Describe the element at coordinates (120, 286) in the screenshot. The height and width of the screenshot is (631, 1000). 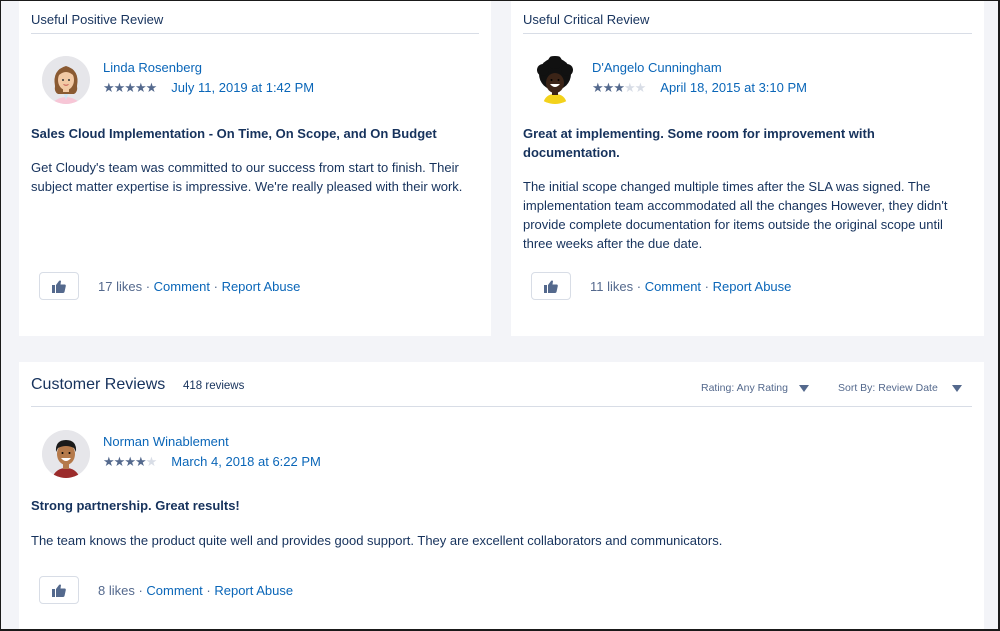
I see `likes-count: 17 likes` at that location.